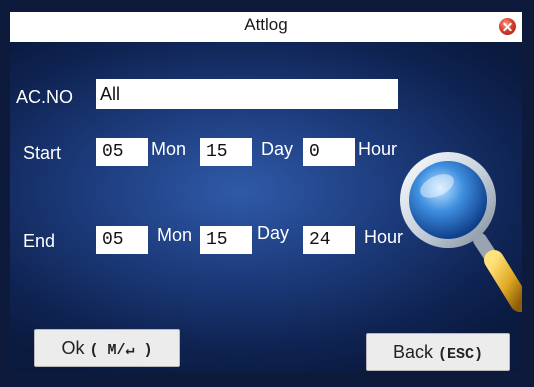  I want to click on start-mon-label: Mon, so click(169, 149).